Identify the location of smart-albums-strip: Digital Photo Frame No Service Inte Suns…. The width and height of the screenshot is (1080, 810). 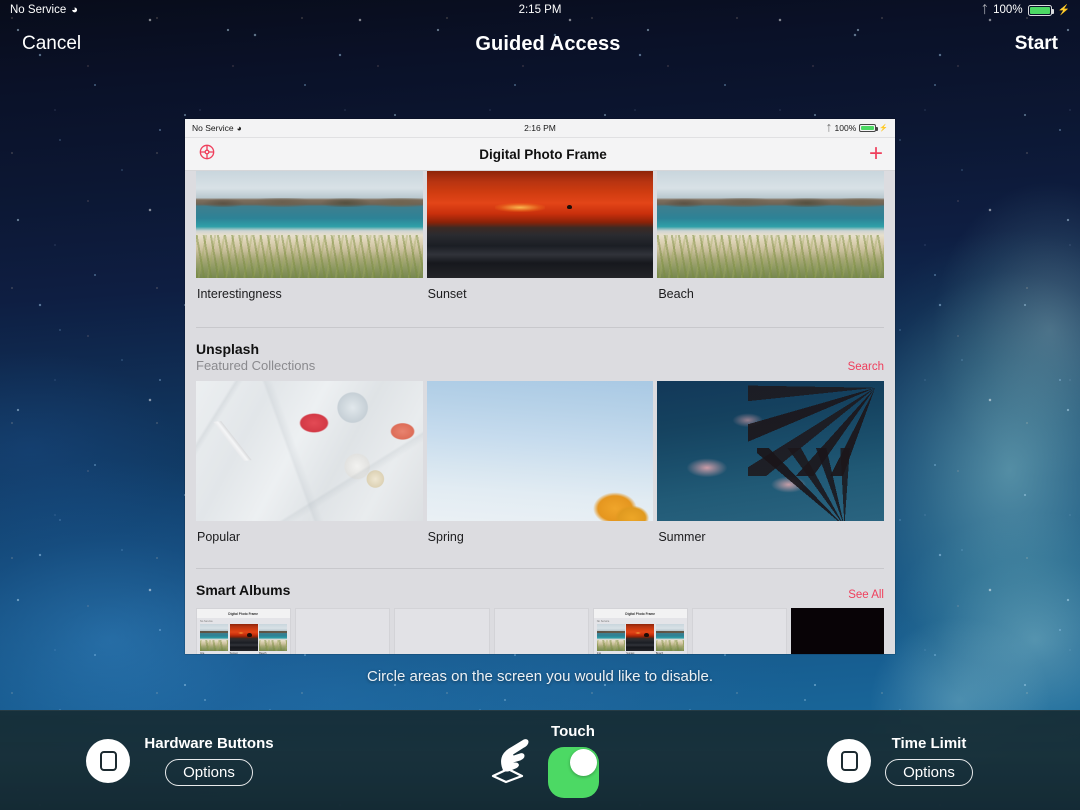
(540, 629).